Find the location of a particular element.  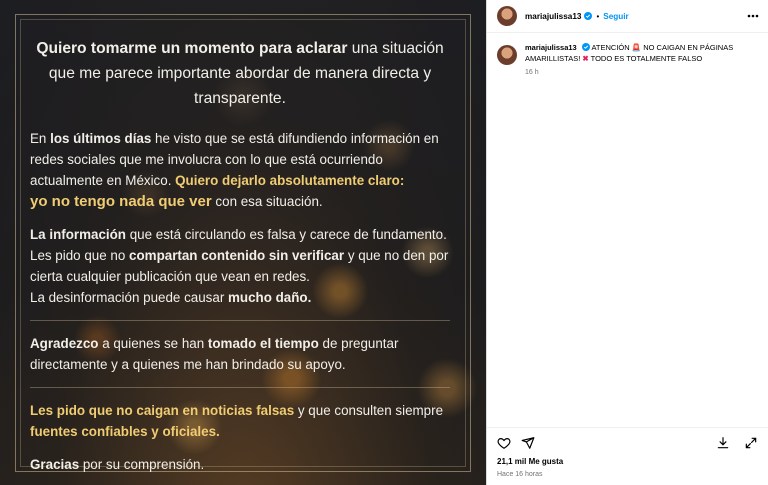

action-bar is located at coordinates (627, 442).